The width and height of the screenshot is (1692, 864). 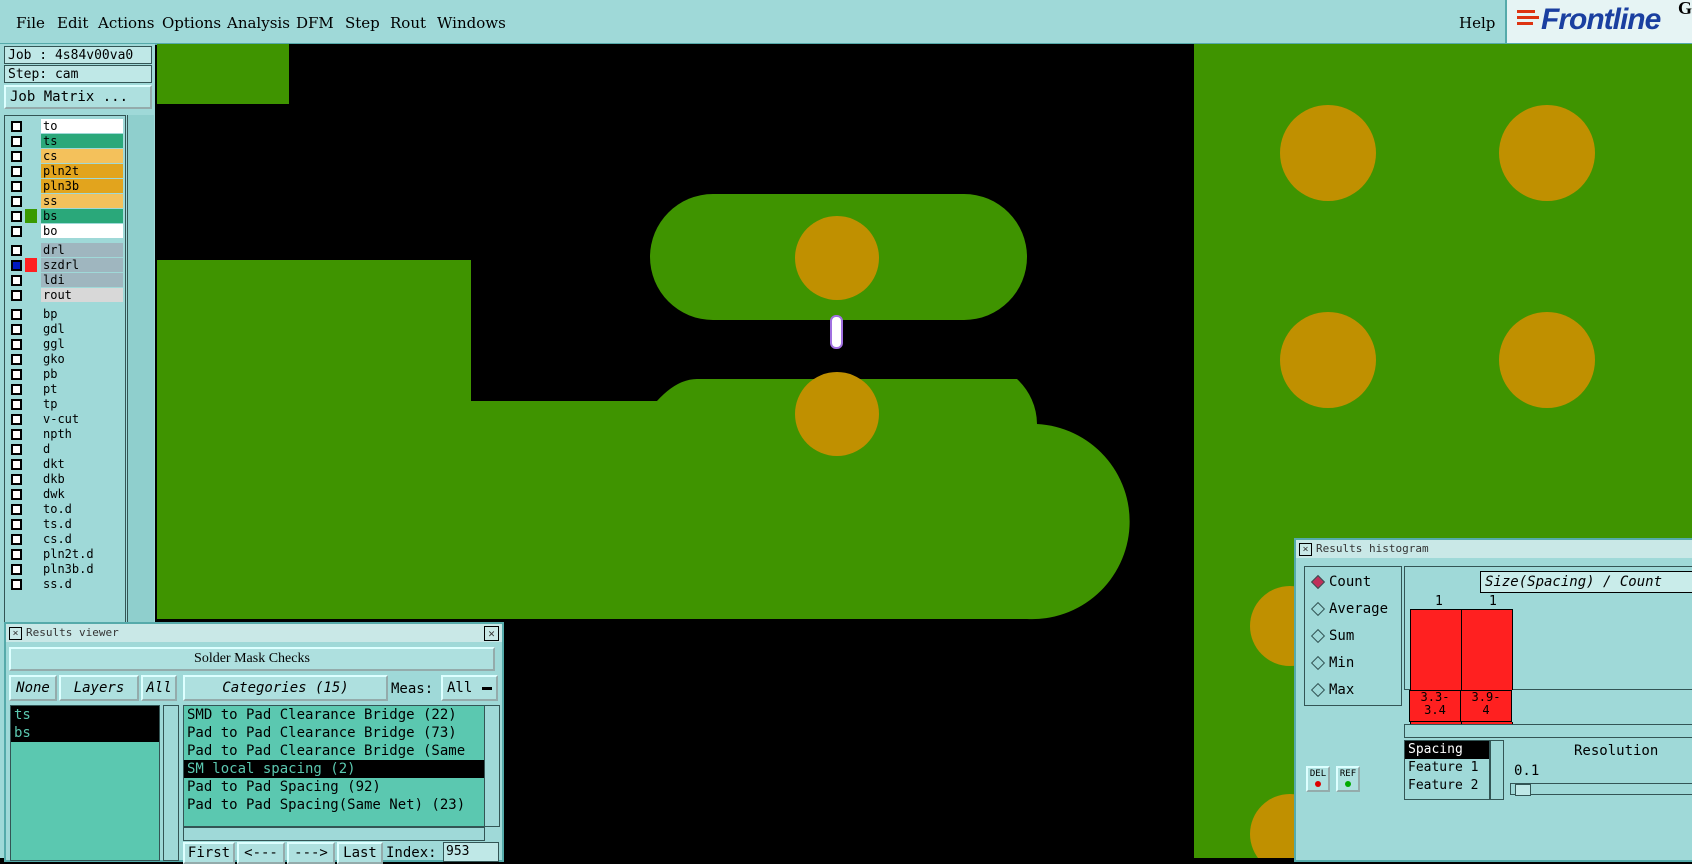 I want to click on layer-name: pln3b.d, so click(x=82, y=569).